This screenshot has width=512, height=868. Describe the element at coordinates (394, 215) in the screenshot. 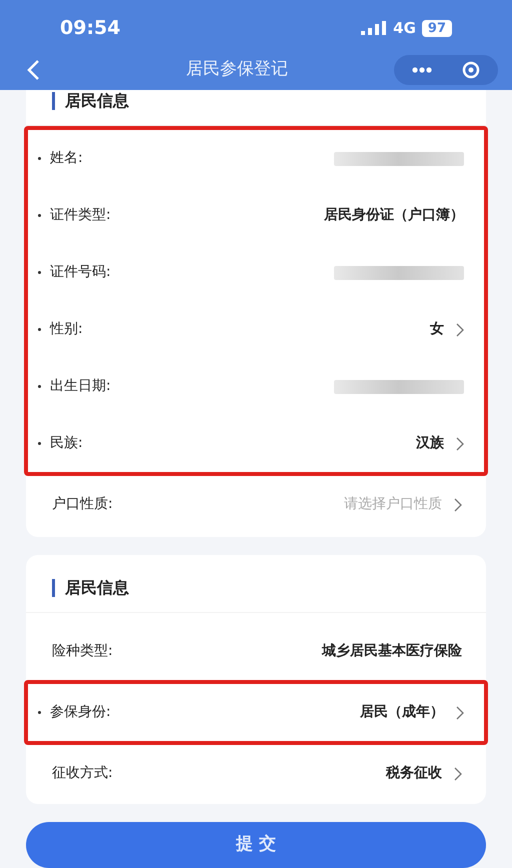

I see `field-value: 居民身份证（户口簿）` at that location.